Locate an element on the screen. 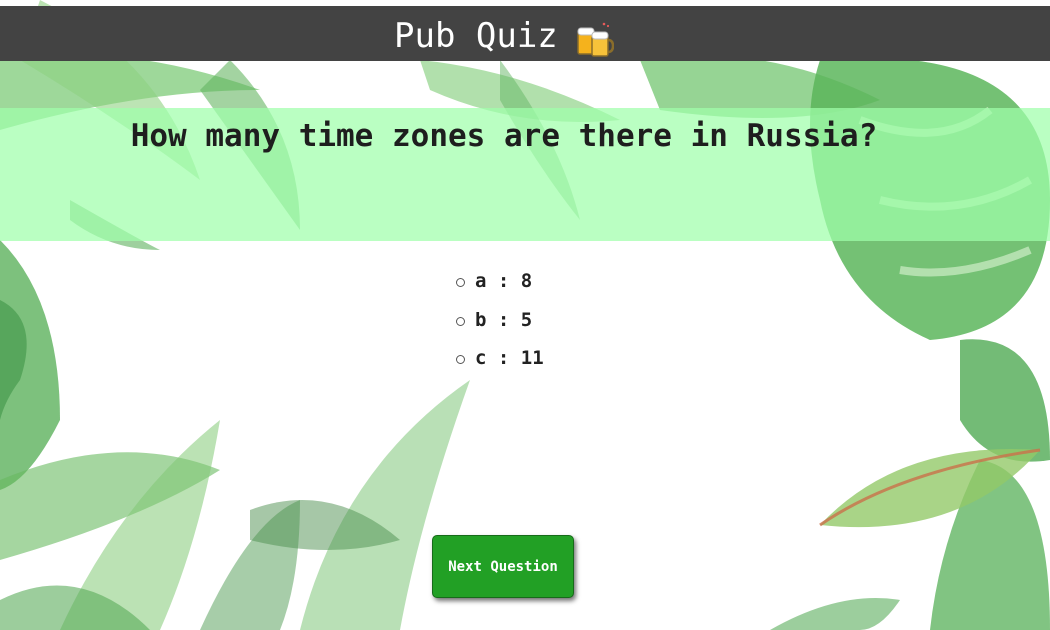 The width and height of the screenshot is (1050, 630). app-title: Pub Quiz is located at coordinates (476, 36).